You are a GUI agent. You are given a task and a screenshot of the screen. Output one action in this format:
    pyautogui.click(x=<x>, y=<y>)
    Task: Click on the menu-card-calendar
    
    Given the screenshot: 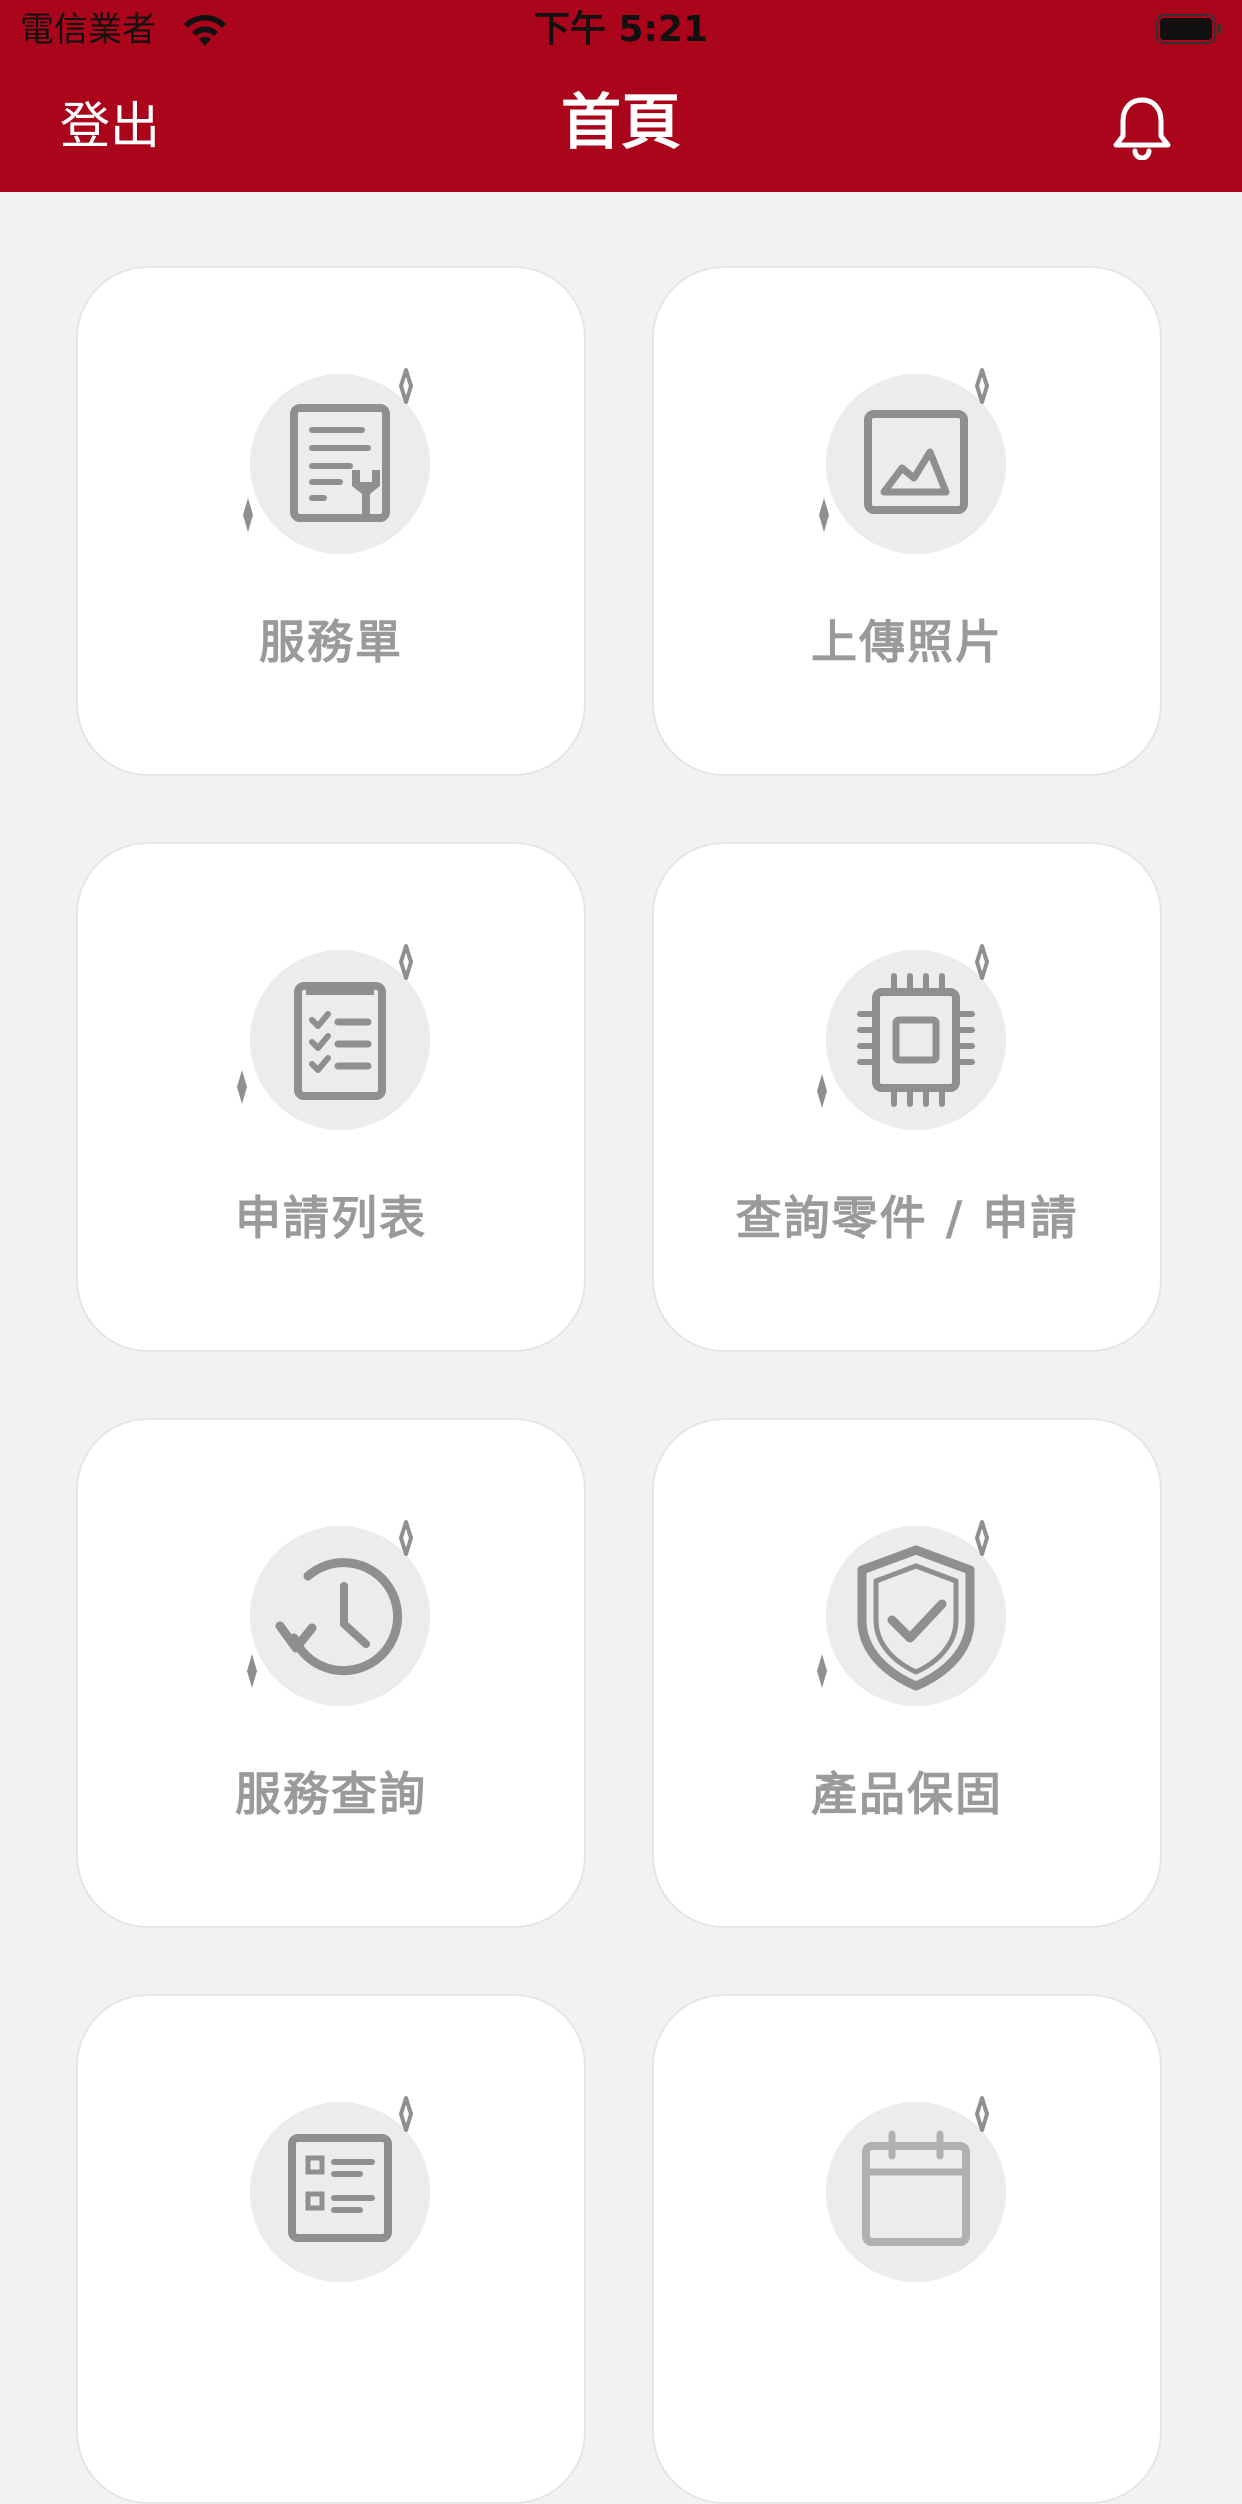 What is the action you would take?
    pyautogui.click(x=907, y=2249)
    